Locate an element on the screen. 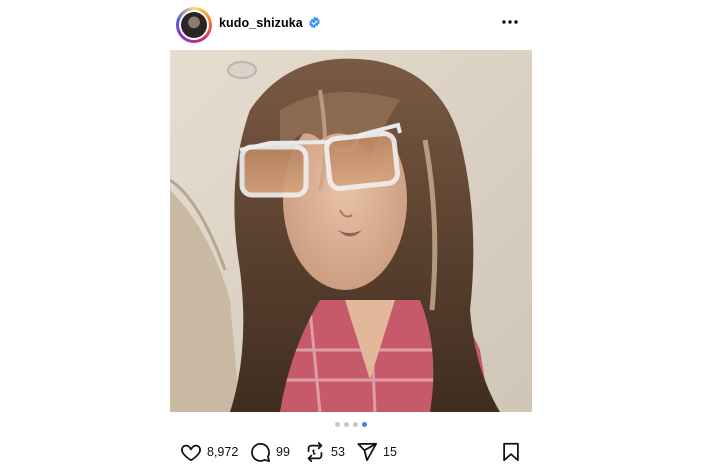 The image size is (702, 468). share-button: 15 is located at coordinates (376, 452).